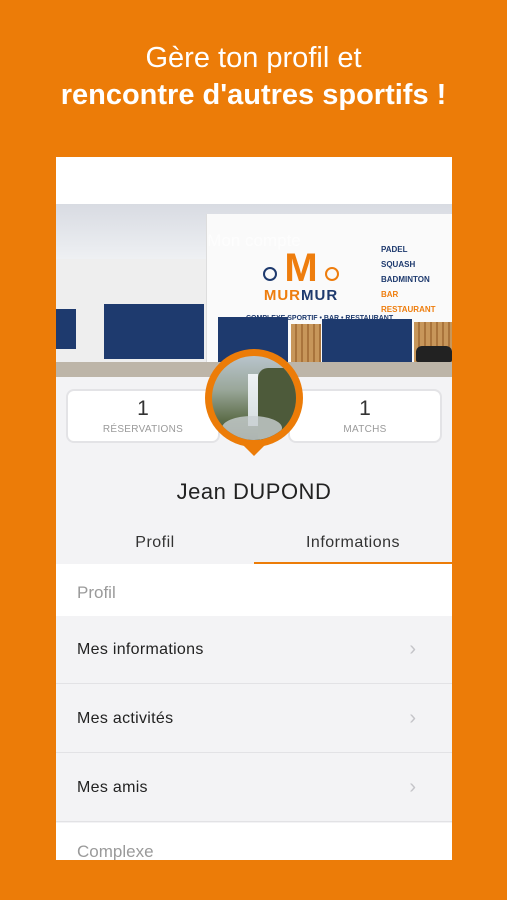 The image size is (507, 900). I want to click on menu-item-label: Mes activités, so click(125, 718).